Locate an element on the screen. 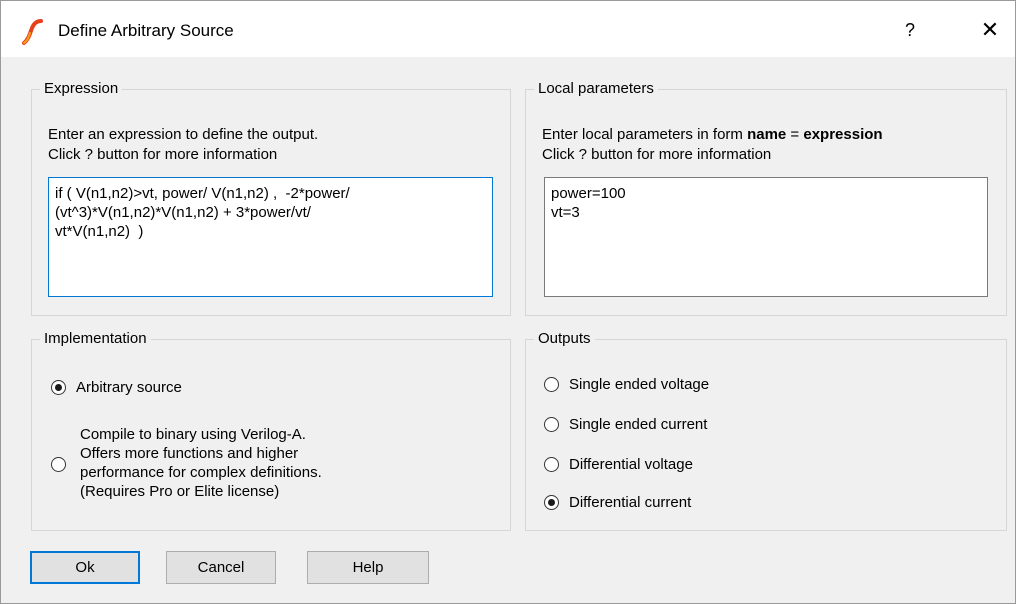 The width and height of the screenshot is (1016, 604). radio-single-ended-voltage: Single ended voltage is located at coordinates (626, 384).